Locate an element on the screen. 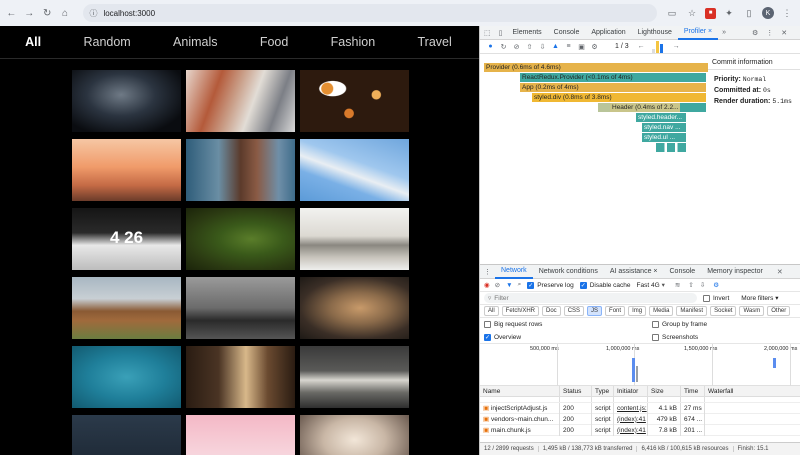 This screenshot has height=455, width=800. tab-elements: Elements is located at coordinates (526, 33).